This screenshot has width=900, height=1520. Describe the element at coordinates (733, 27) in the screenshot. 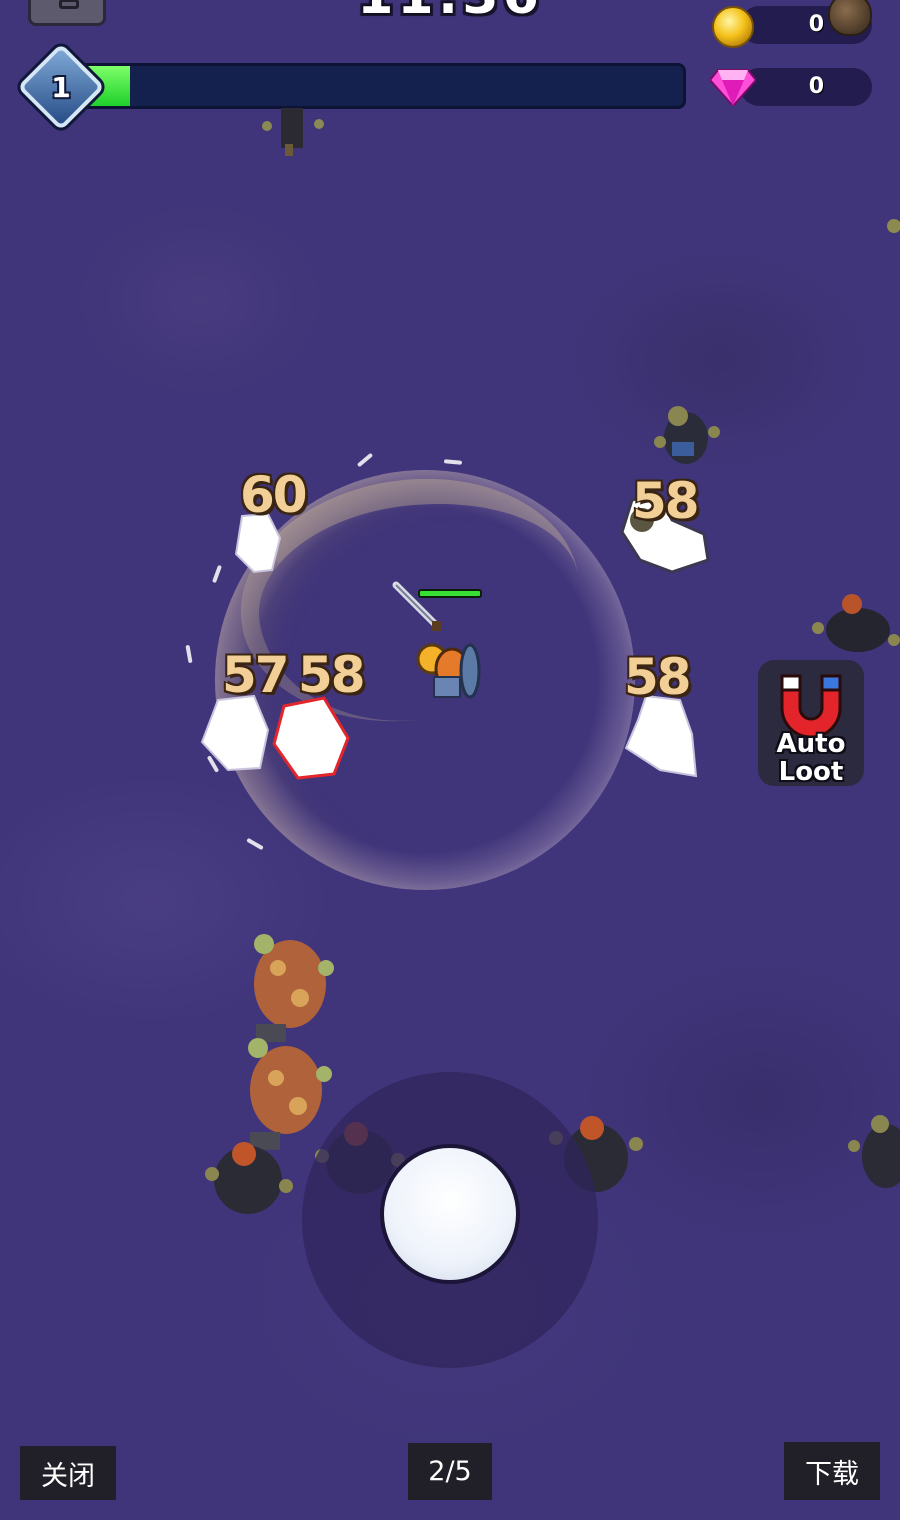

I see `coin-icon` at that location.